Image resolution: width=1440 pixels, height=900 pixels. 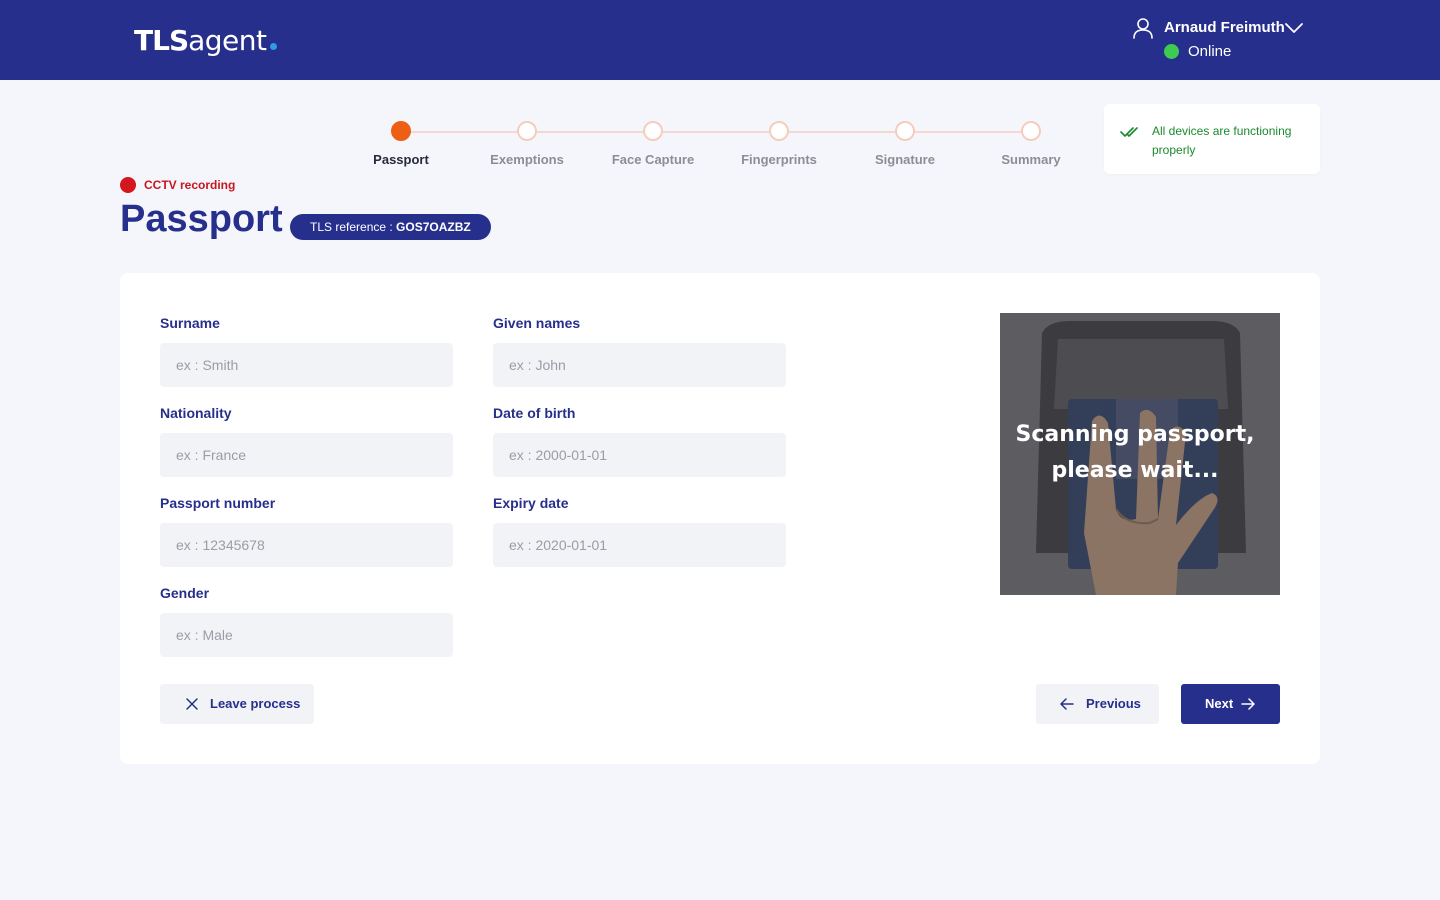 I want to click on logo-dot, so click(x=273, y=46).